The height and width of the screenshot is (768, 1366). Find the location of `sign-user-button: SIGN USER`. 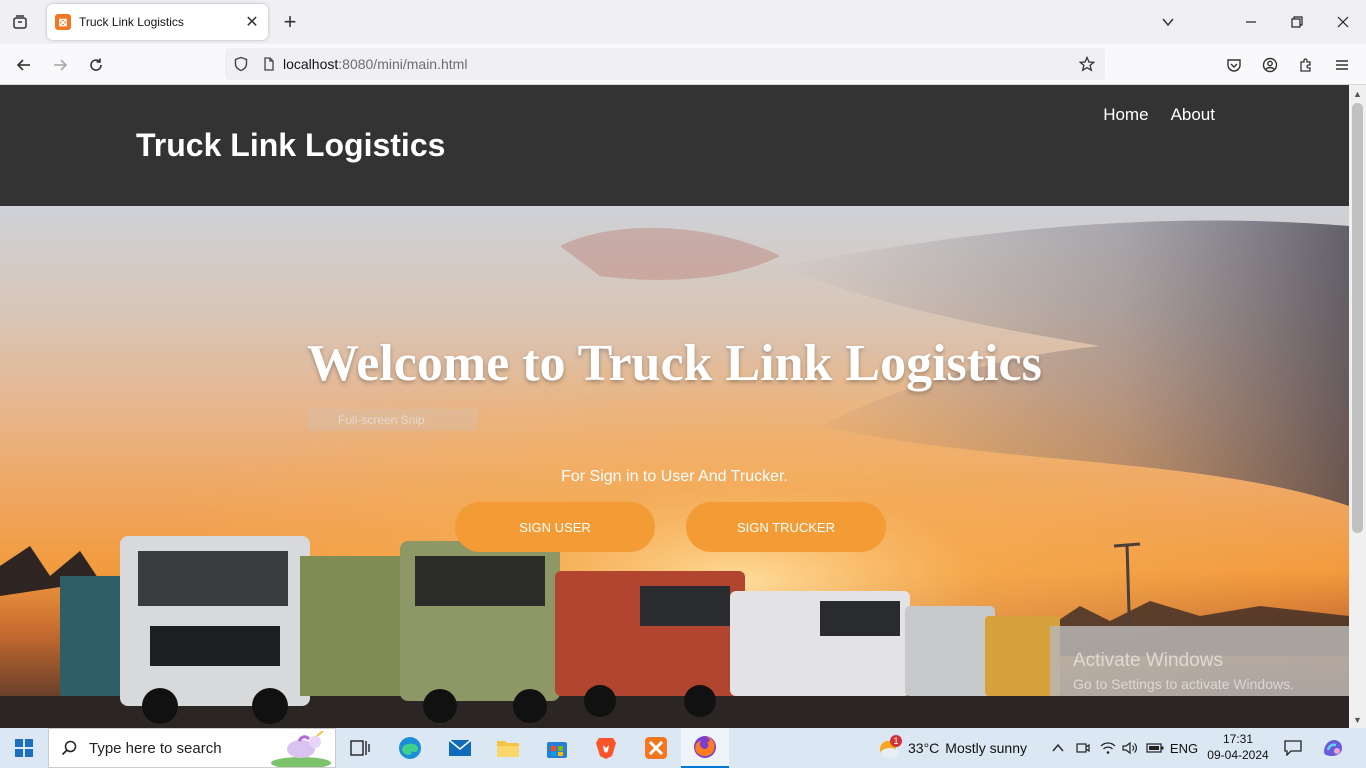

sign-user-button: SIGN USER is located at coordinates (555, 527).